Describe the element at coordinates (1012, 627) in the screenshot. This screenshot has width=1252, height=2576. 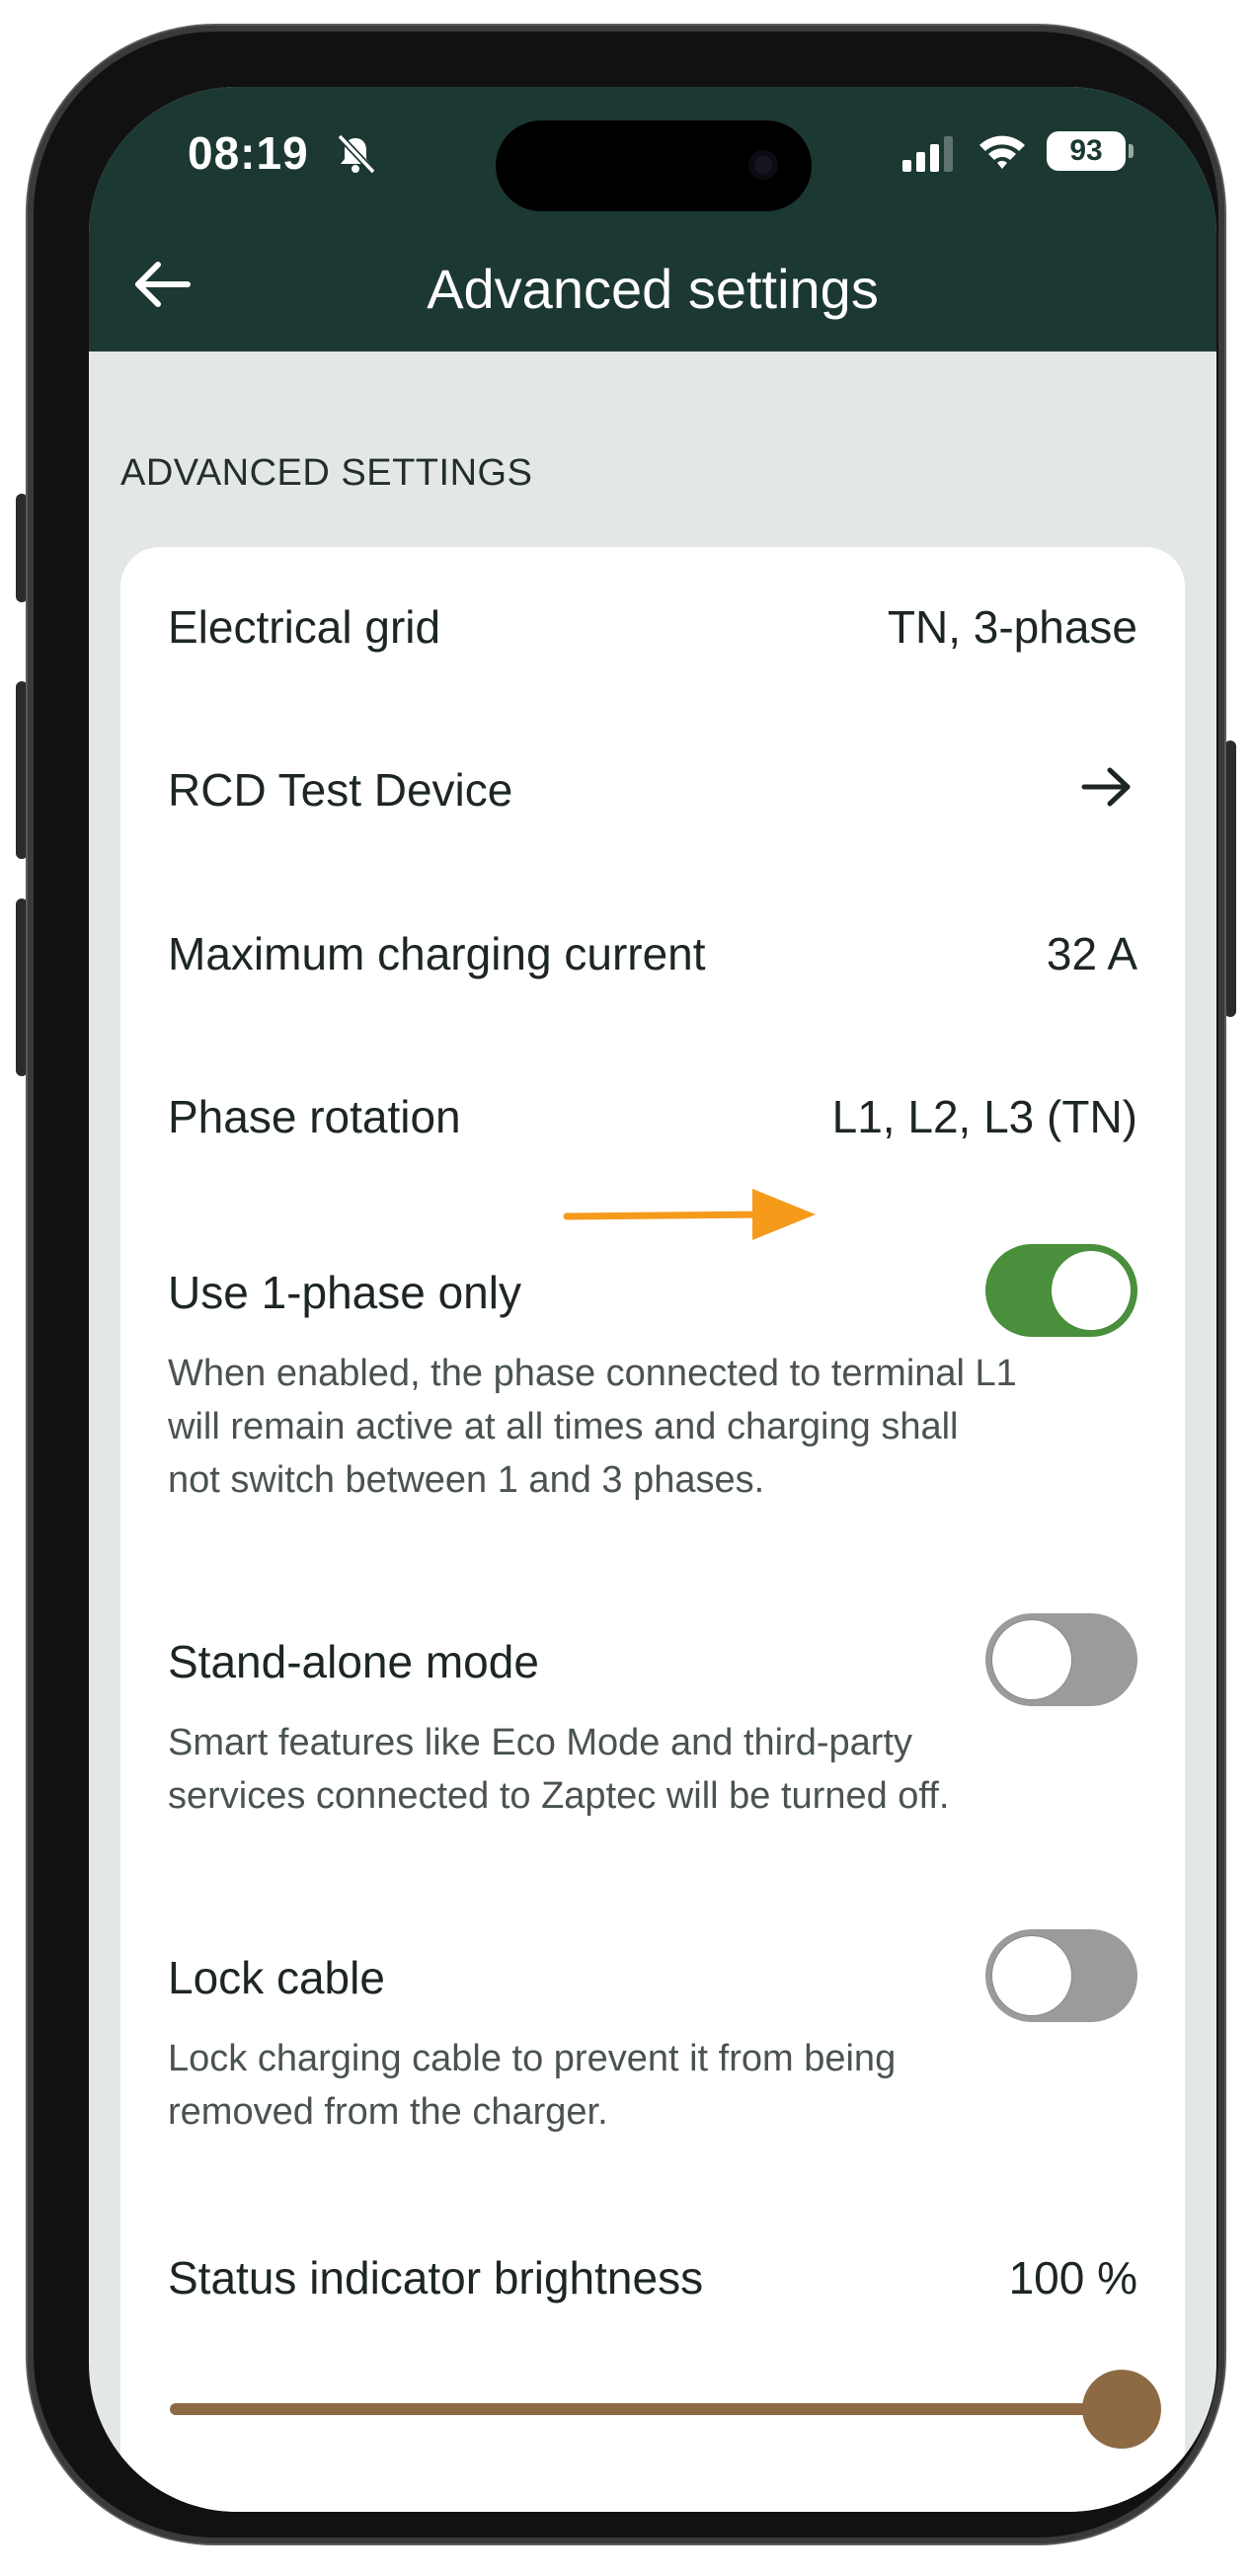
I see `electrical-grid-value: TN, 3-phase` at that location.